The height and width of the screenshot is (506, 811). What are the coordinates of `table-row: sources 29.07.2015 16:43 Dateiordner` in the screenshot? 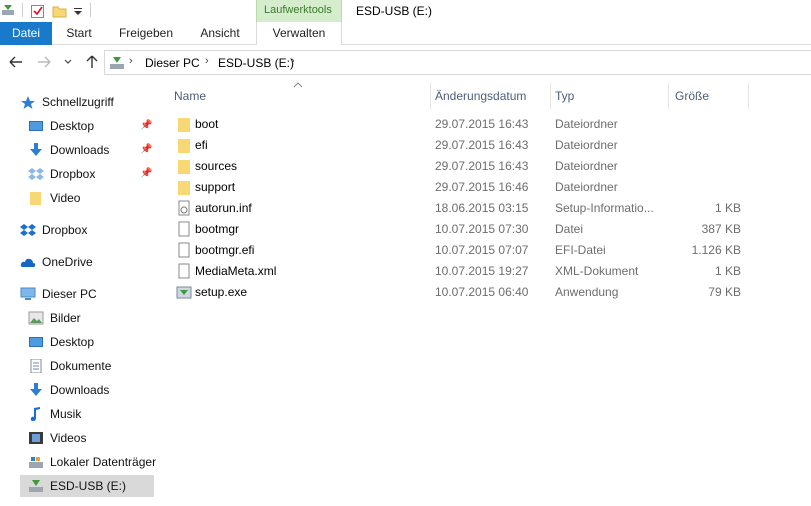 It's located at (485, 166).